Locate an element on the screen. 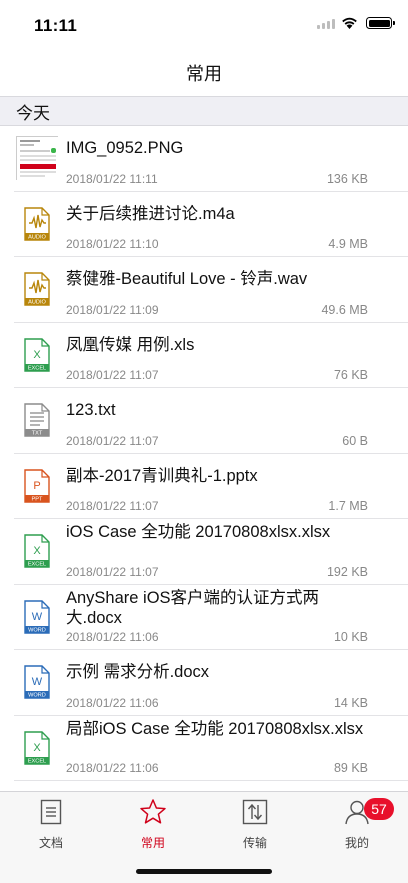 This screenshot has height=883, width=408. home-indicator is located at coordinates (204, 871).